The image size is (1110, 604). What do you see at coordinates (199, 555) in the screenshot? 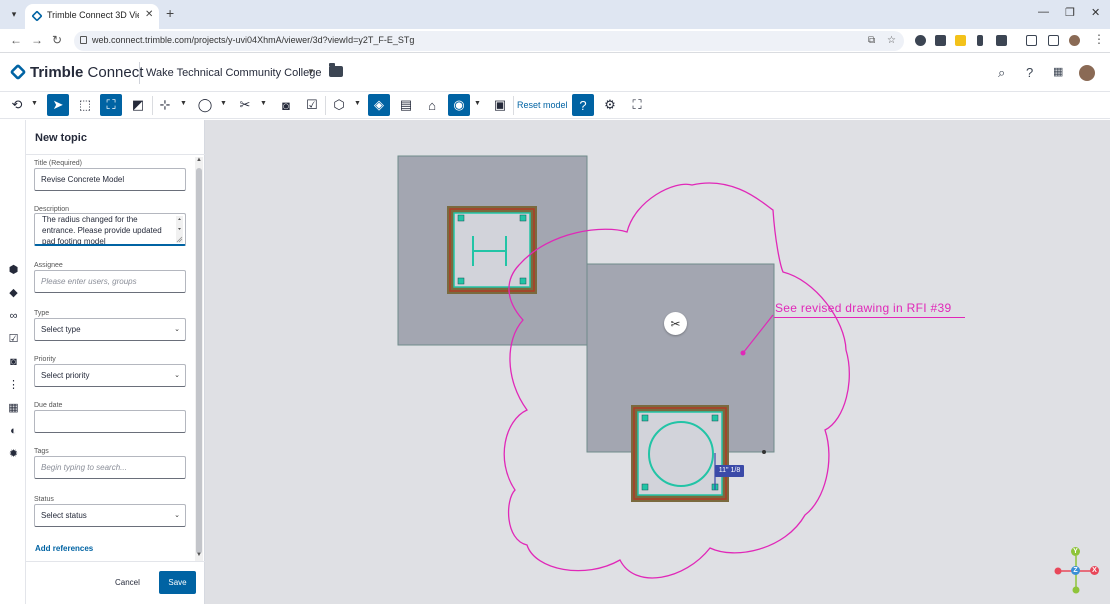
I see `scroll-down-icon: ▼` at bounding box center [199, 555].